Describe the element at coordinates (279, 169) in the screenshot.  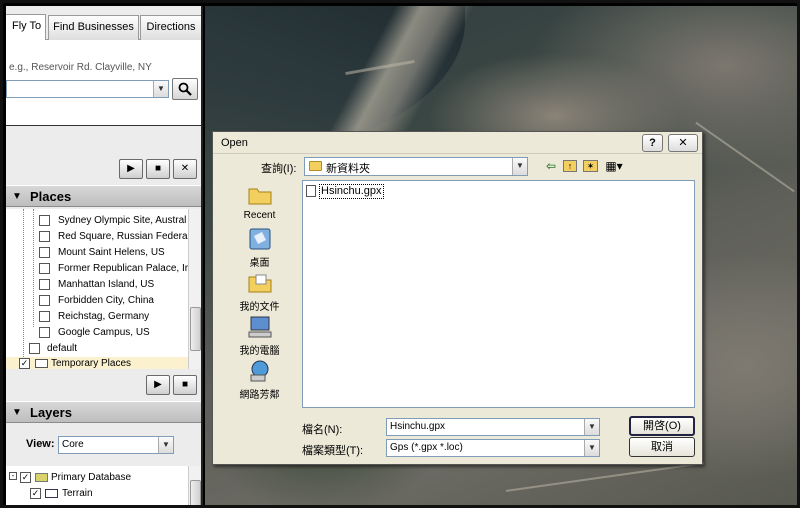
I see `look-in-label: 查詢(I):` at that location.